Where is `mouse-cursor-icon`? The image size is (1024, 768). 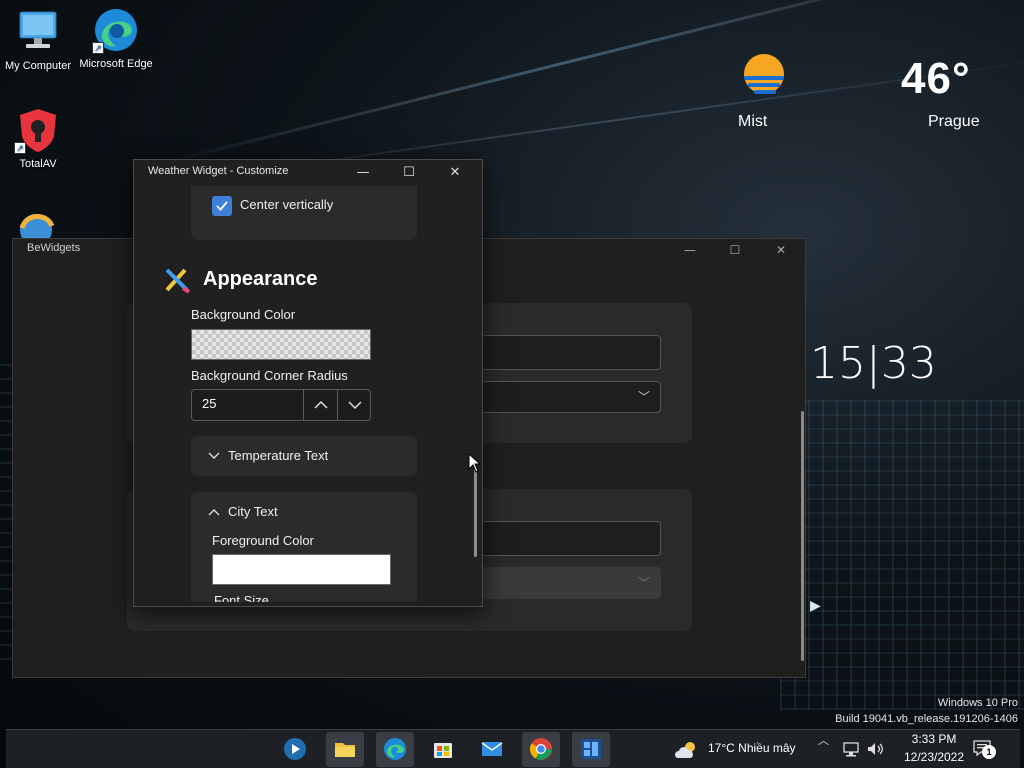 mouse-cursor-icon is located at coordinates (475, 464).